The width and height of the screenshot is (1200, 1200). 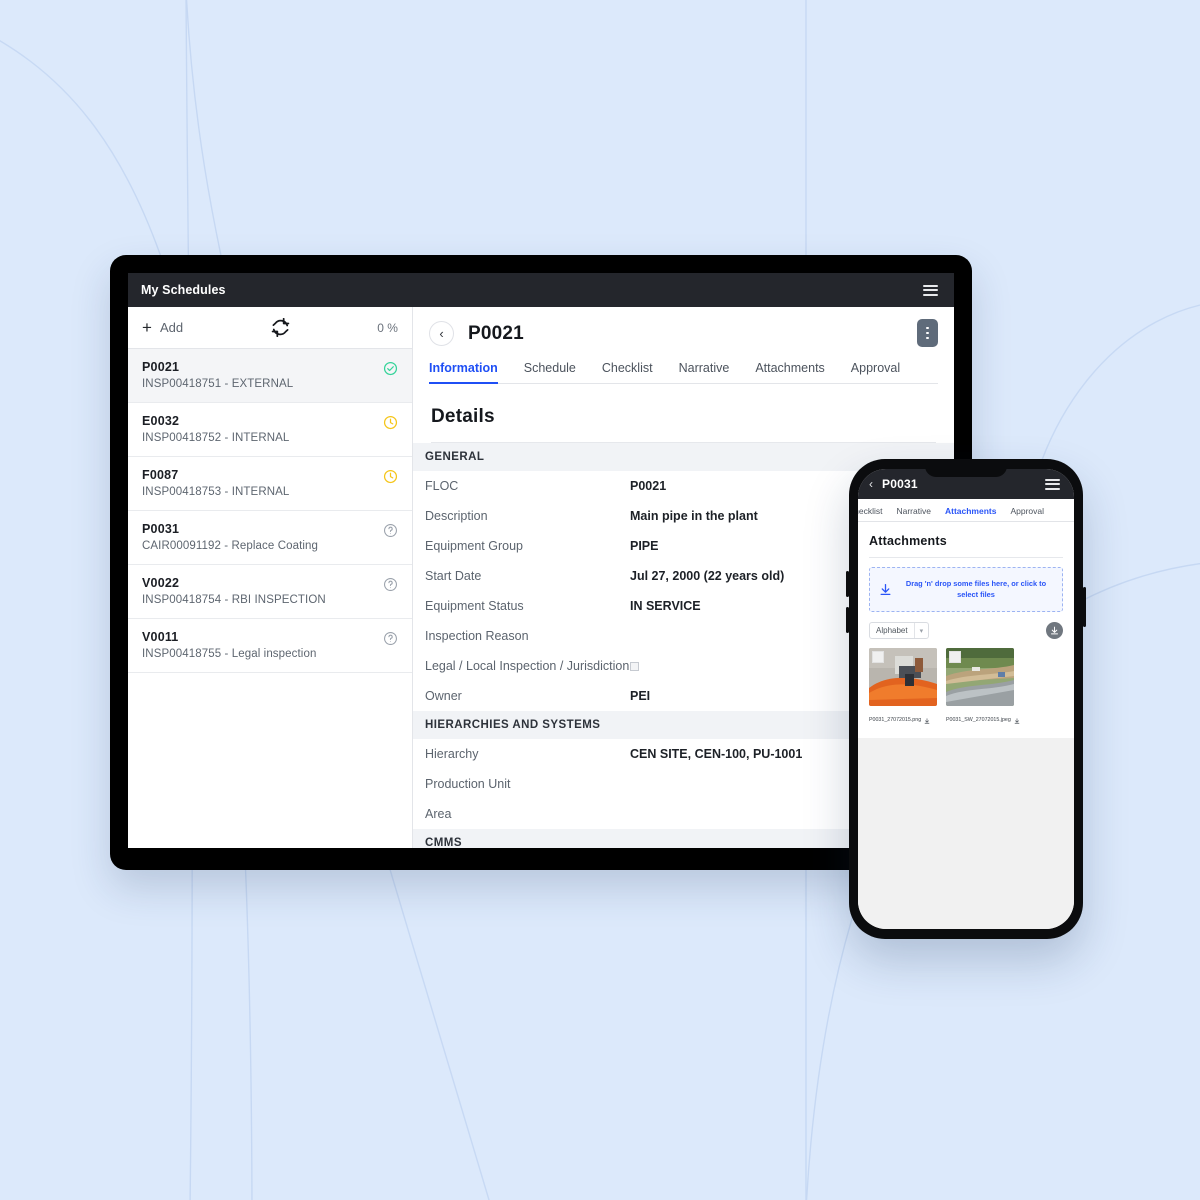 I want to click on clock-circle-icon, so click(x=390, y=476).